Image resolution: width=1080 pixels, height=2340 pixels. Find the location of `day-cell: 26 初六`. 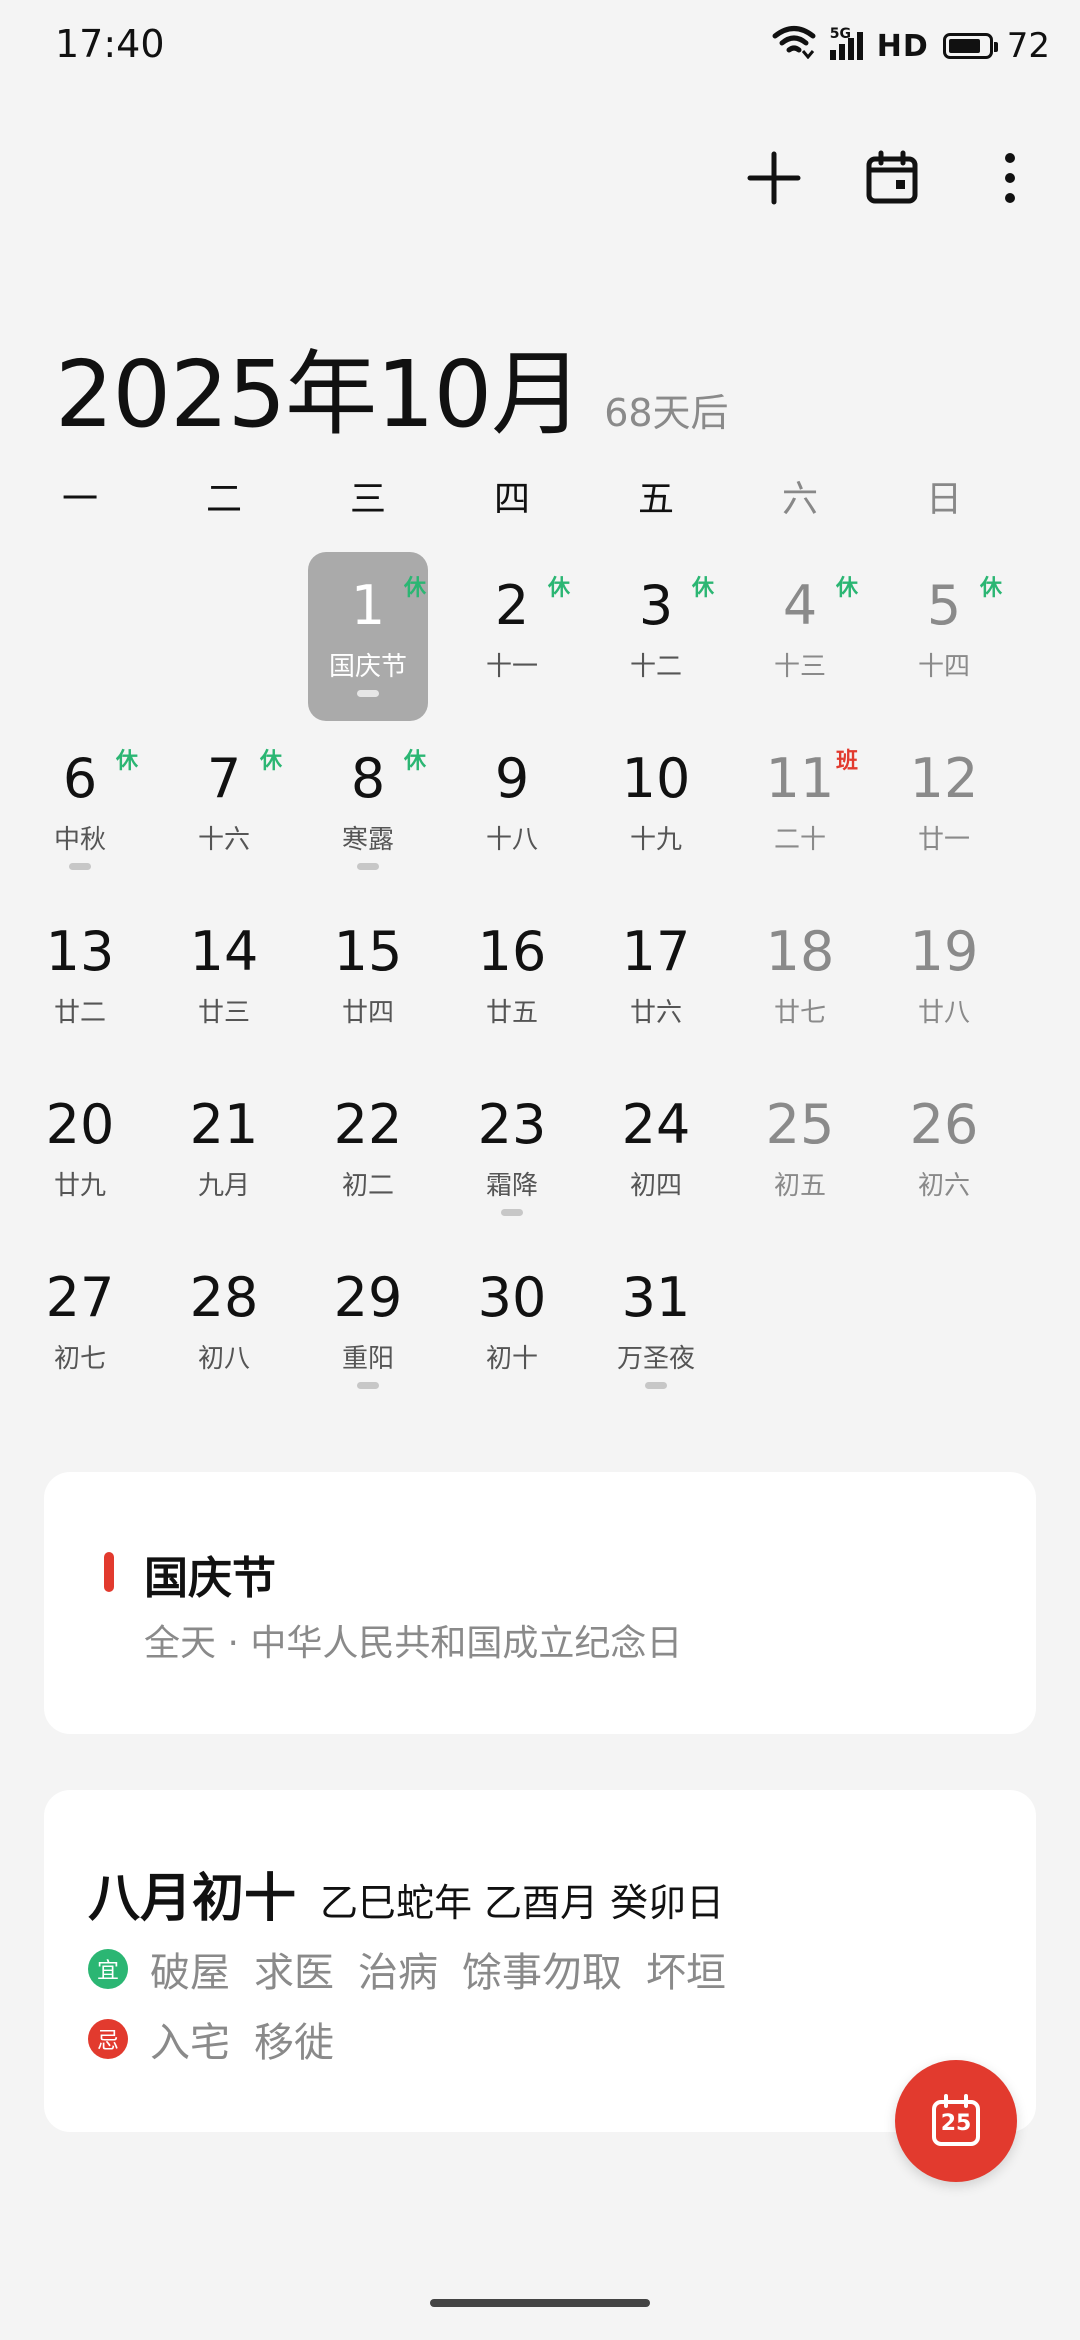

day-cell: 26 初六 is located at coordinates (944, 1153).